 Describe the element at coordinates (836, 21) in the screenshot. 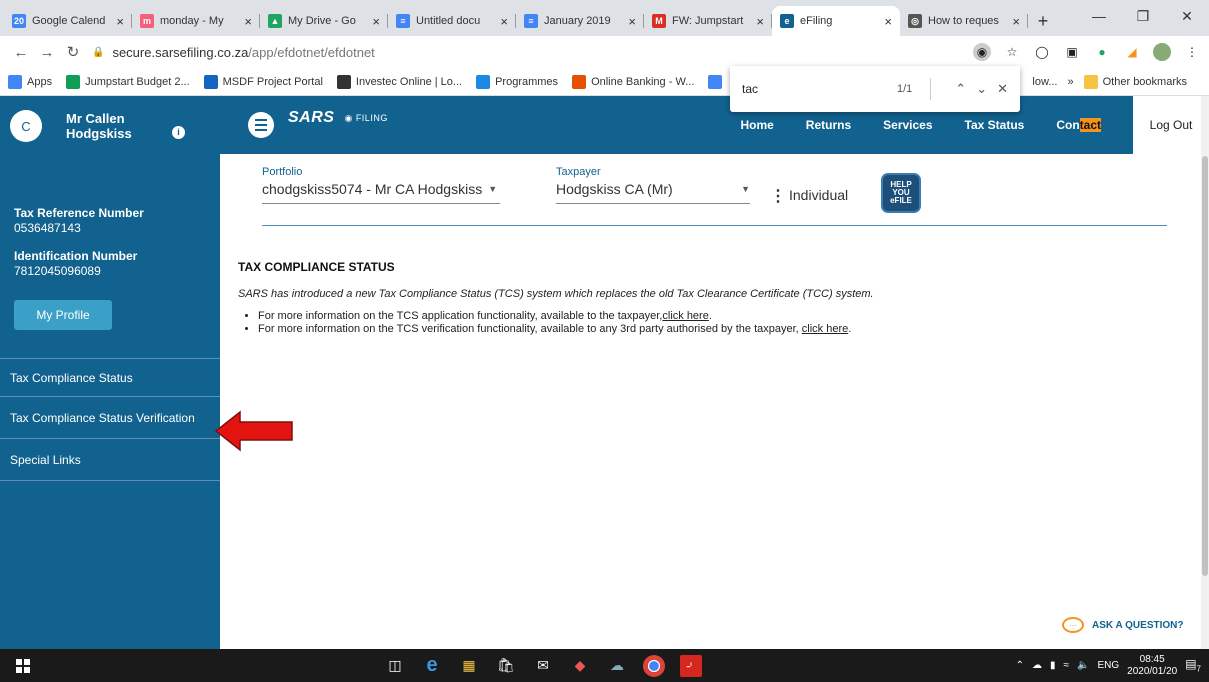

I see `browser-tab: e eFiling ×` at that location.